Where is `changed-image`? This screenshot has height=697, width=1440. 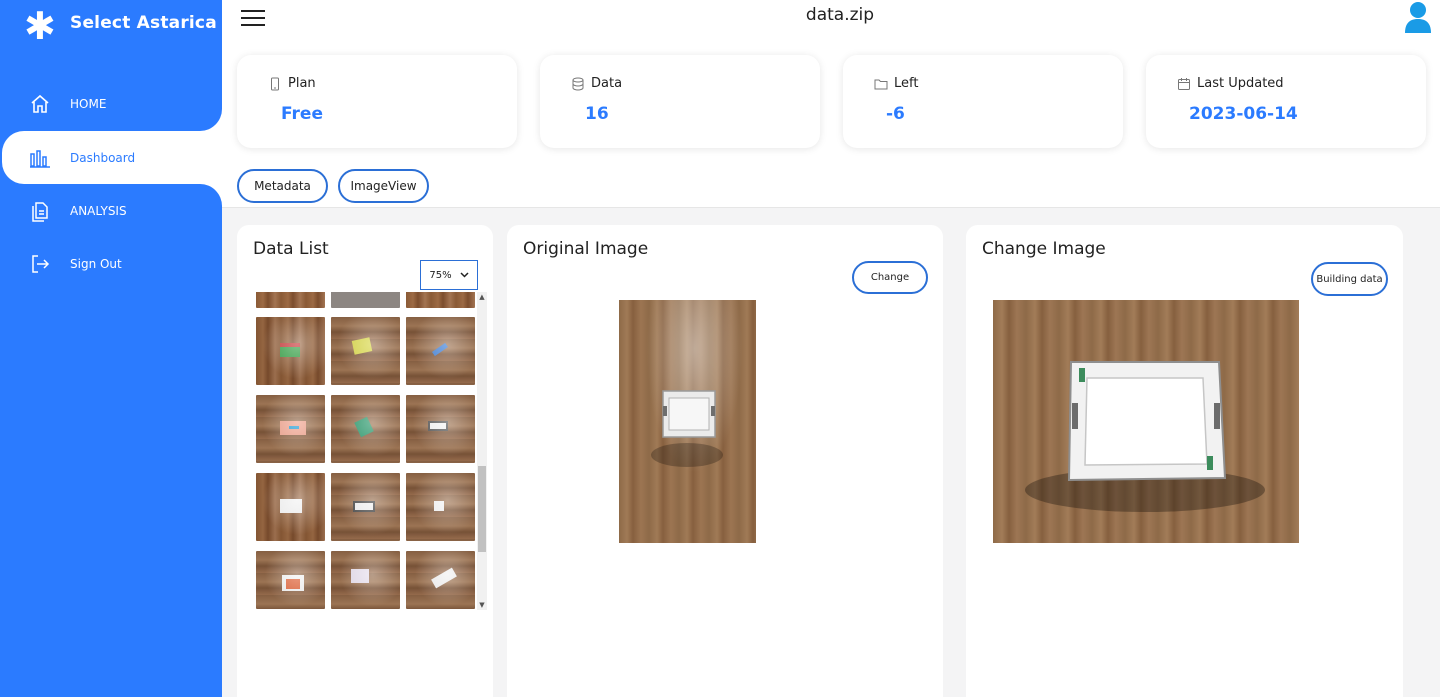
changed-image is located at coordinates (1146, 421).